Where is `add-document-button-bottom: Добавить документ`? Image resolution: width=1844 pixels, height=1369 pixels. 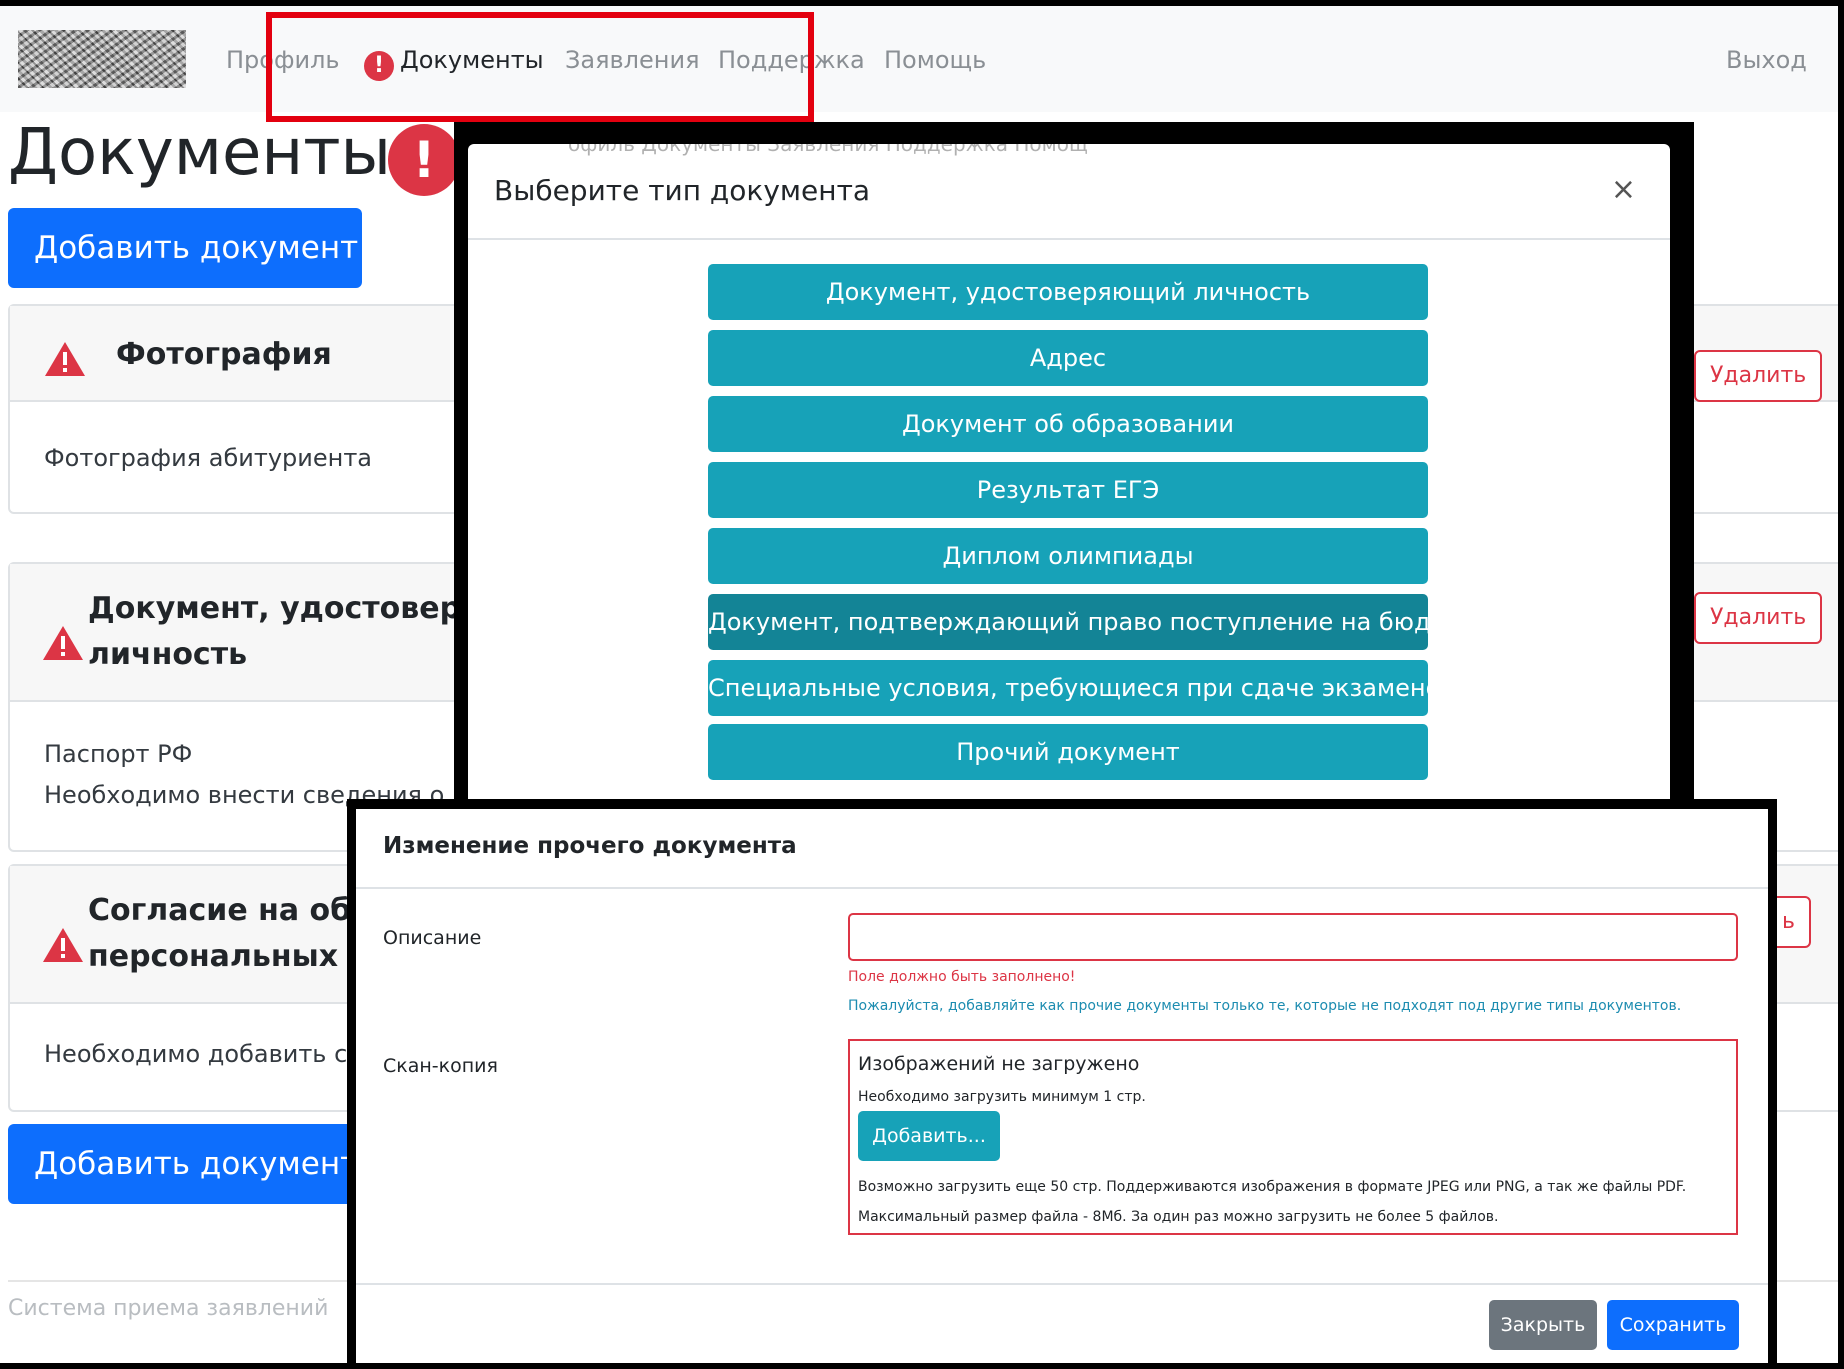 add-document-button-bottom: Добавить документ is located at coordinates (185, 1164).